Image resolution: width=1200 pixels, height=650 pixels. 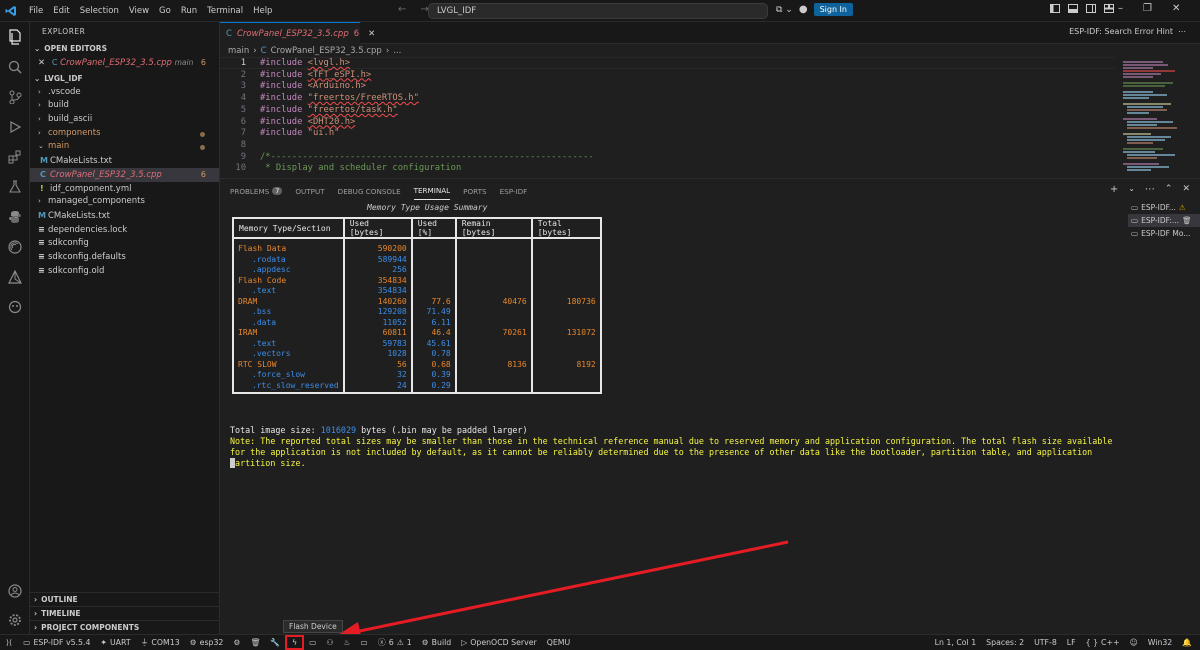 I want to click on project-folder-section: ⌄ LVGL_IDF, so click(x=124, y=79).